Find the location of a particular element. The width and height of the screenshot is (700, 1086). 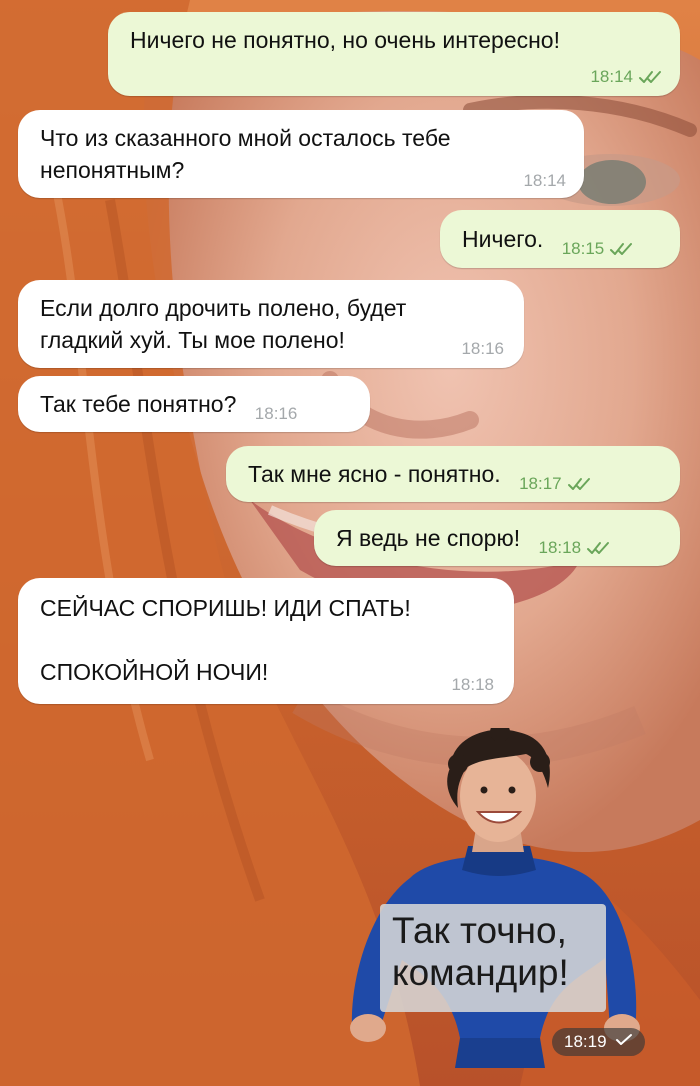

message-outgoing: Ничего. 18:15 is located at coordinates (560, 239).